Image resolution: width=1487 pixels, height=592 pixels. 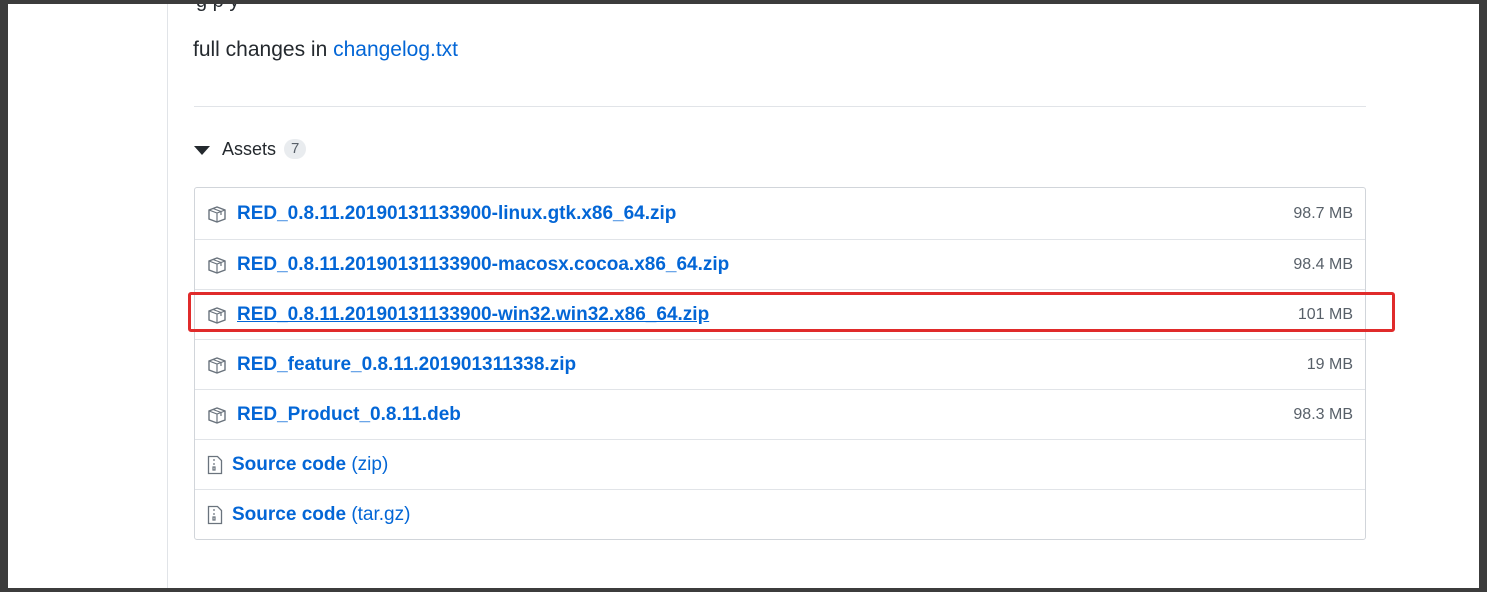 I want to click on assets-toggle: Assets 7, so click(x=250, y=149).